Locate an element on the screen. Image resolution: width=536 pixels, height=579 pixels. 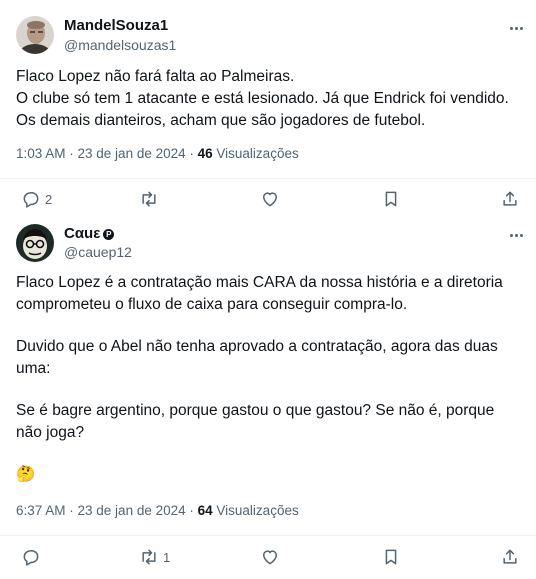
timestamp: 1:03 AM · 23 de jan de 2024 · is located at coordinates (107, 153).